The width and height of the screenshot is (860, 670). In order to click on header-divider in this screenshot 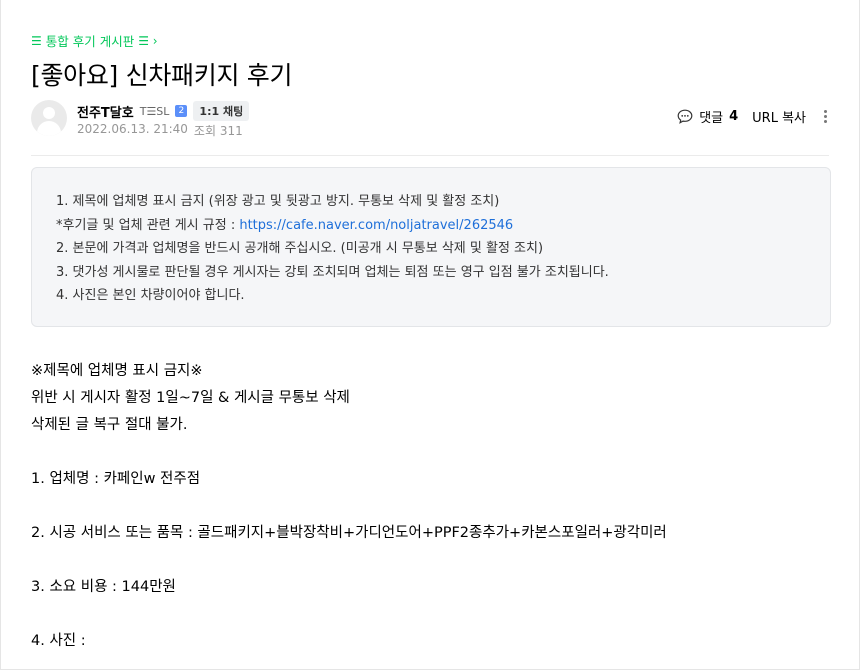, I will do `click(430, 155)`.